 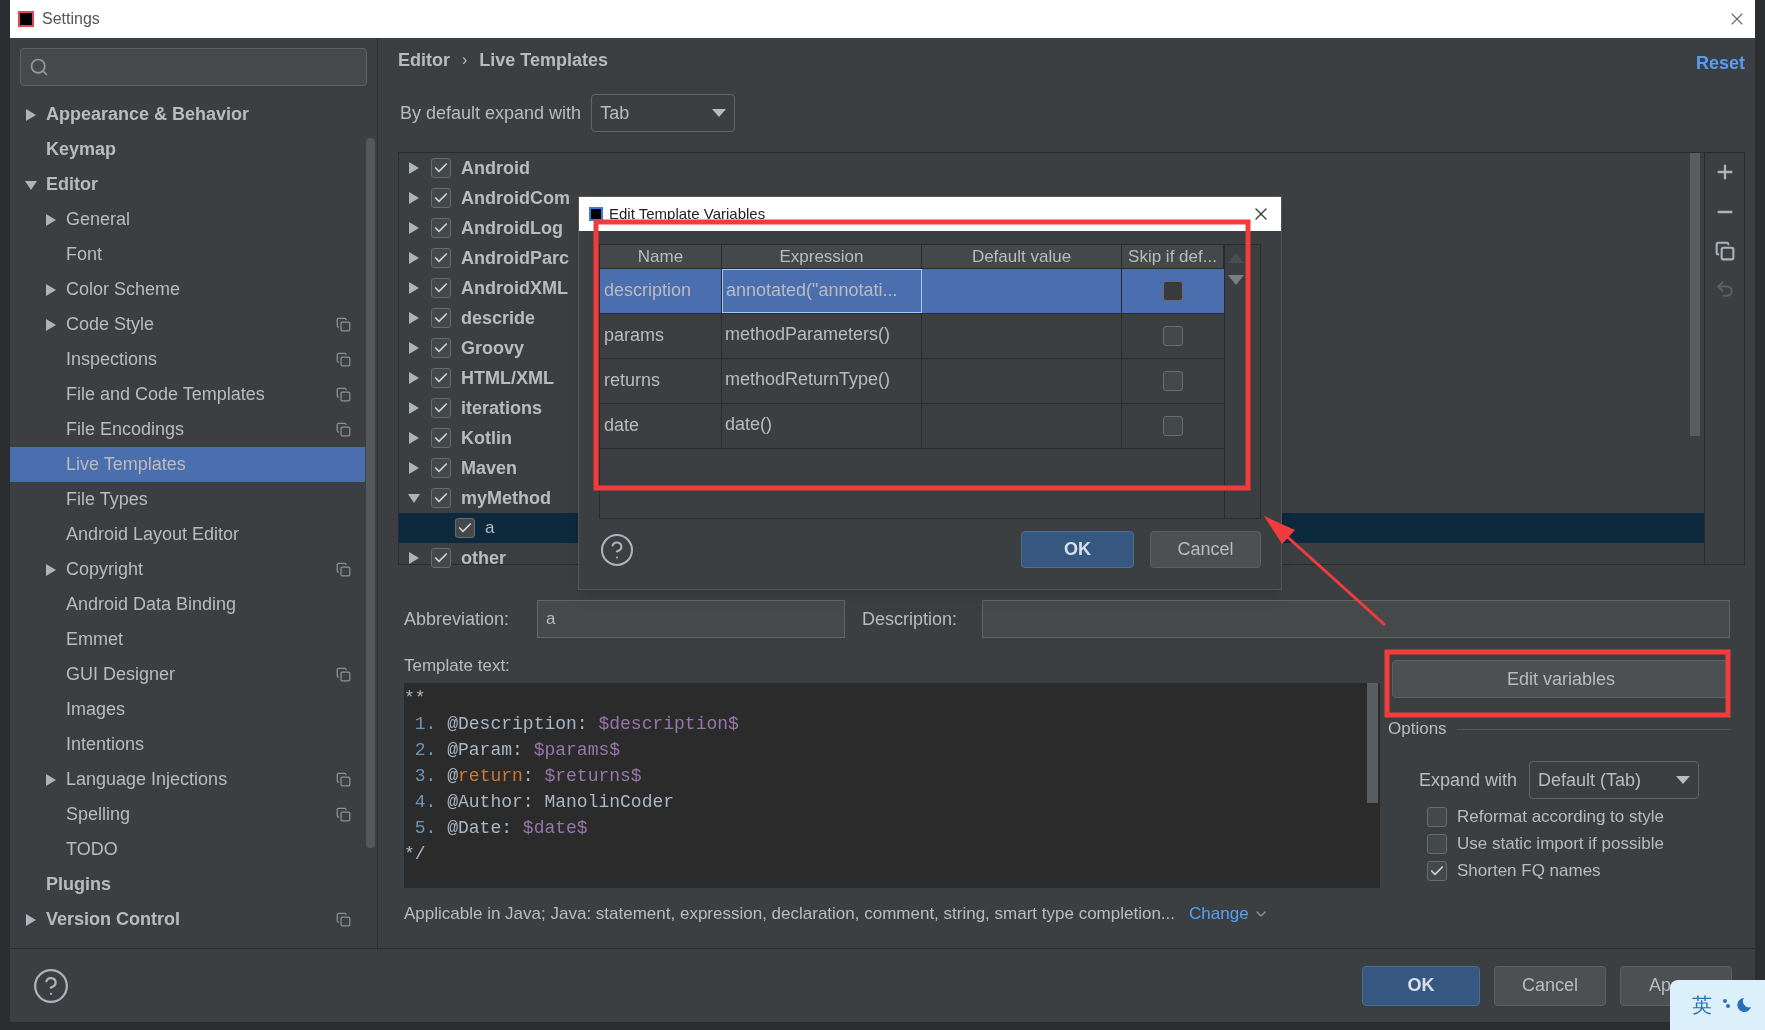 I want to click on template-group-label: AndroidLog, so click(x=512, y=228).